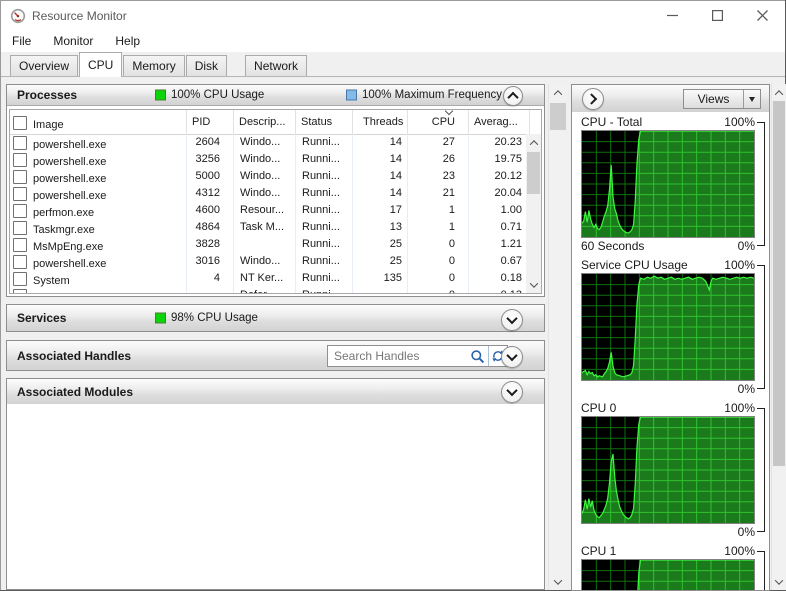 This screenshot has width=786, height=591. Describe the element at coordinates (270, 210) in the screenshot. I see `table-row: perfmon.exe 4600 Resour... Runni... 17 1 1.00` at that location.